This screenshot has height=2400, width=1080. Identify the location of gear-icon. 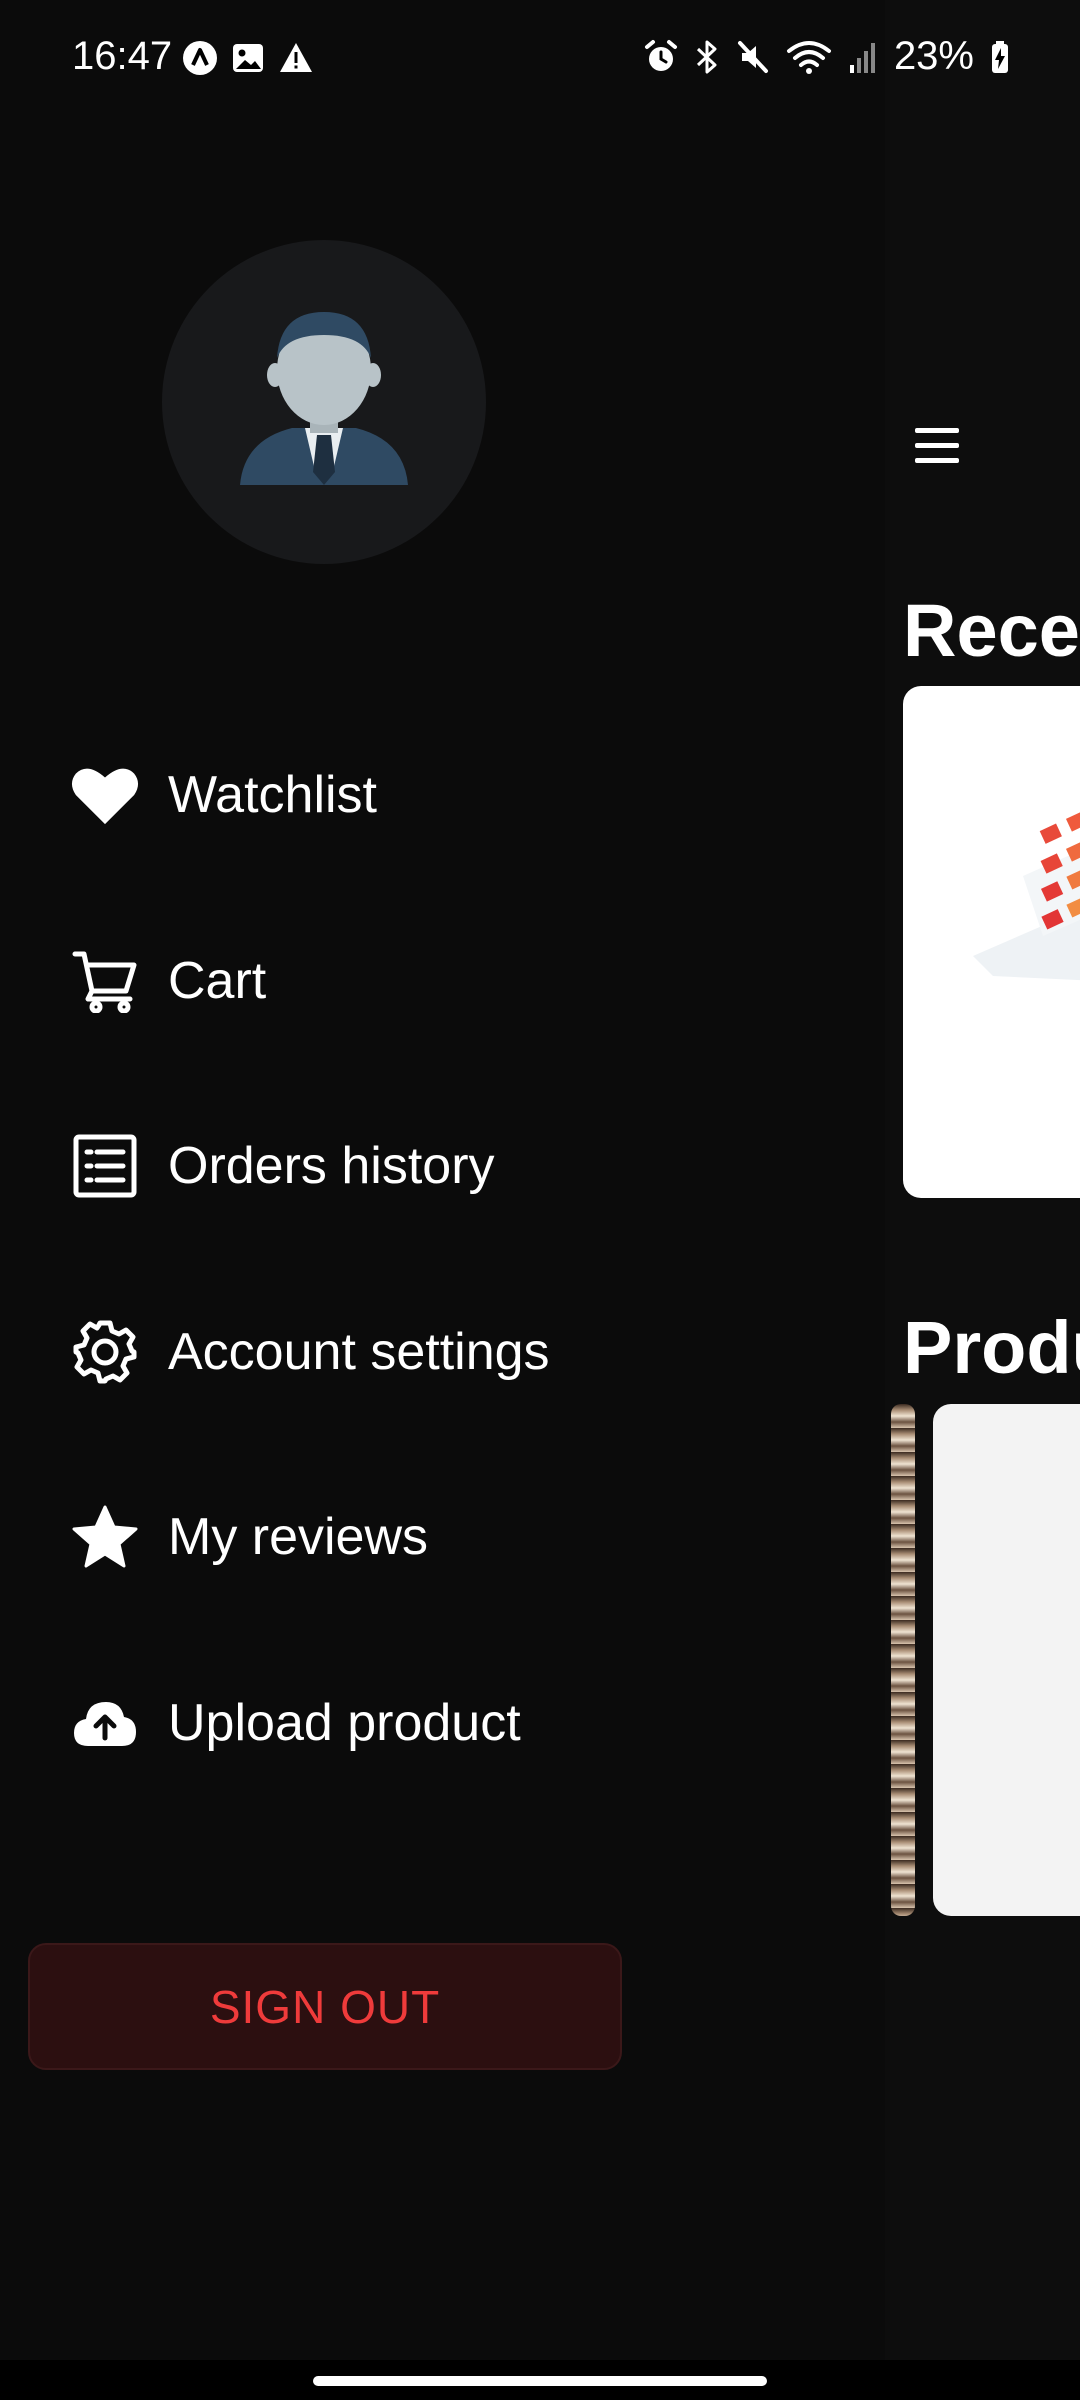
(105, 1352).